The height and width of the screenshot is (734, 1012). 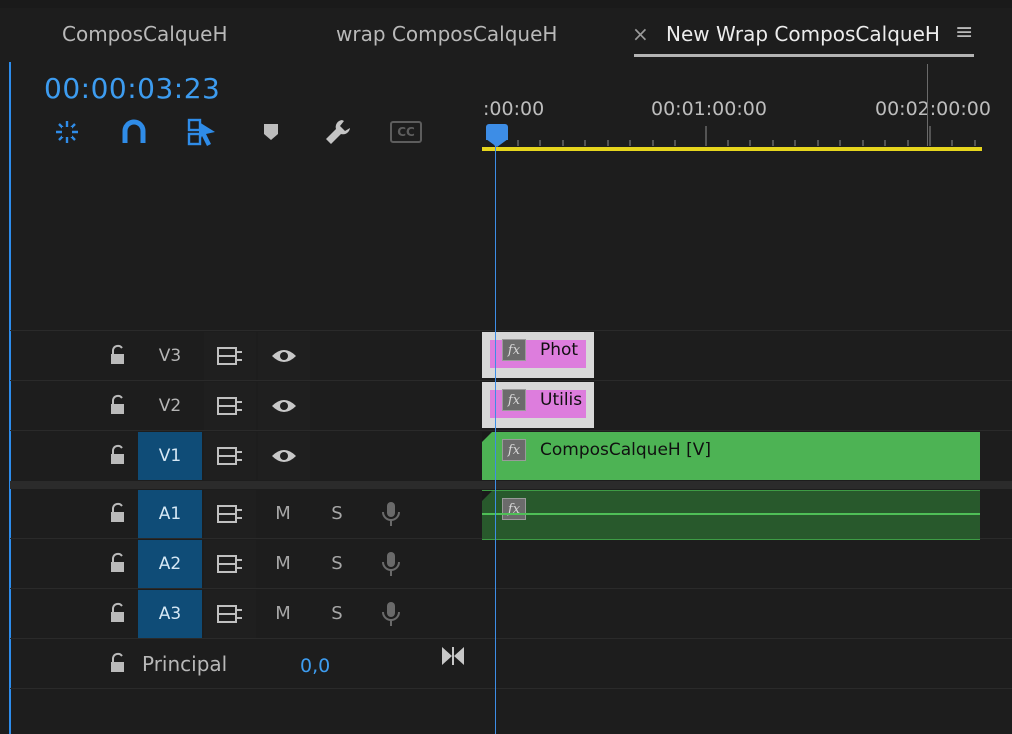 I want to click on solo-button-a1: S, so click(x=337, y=513).